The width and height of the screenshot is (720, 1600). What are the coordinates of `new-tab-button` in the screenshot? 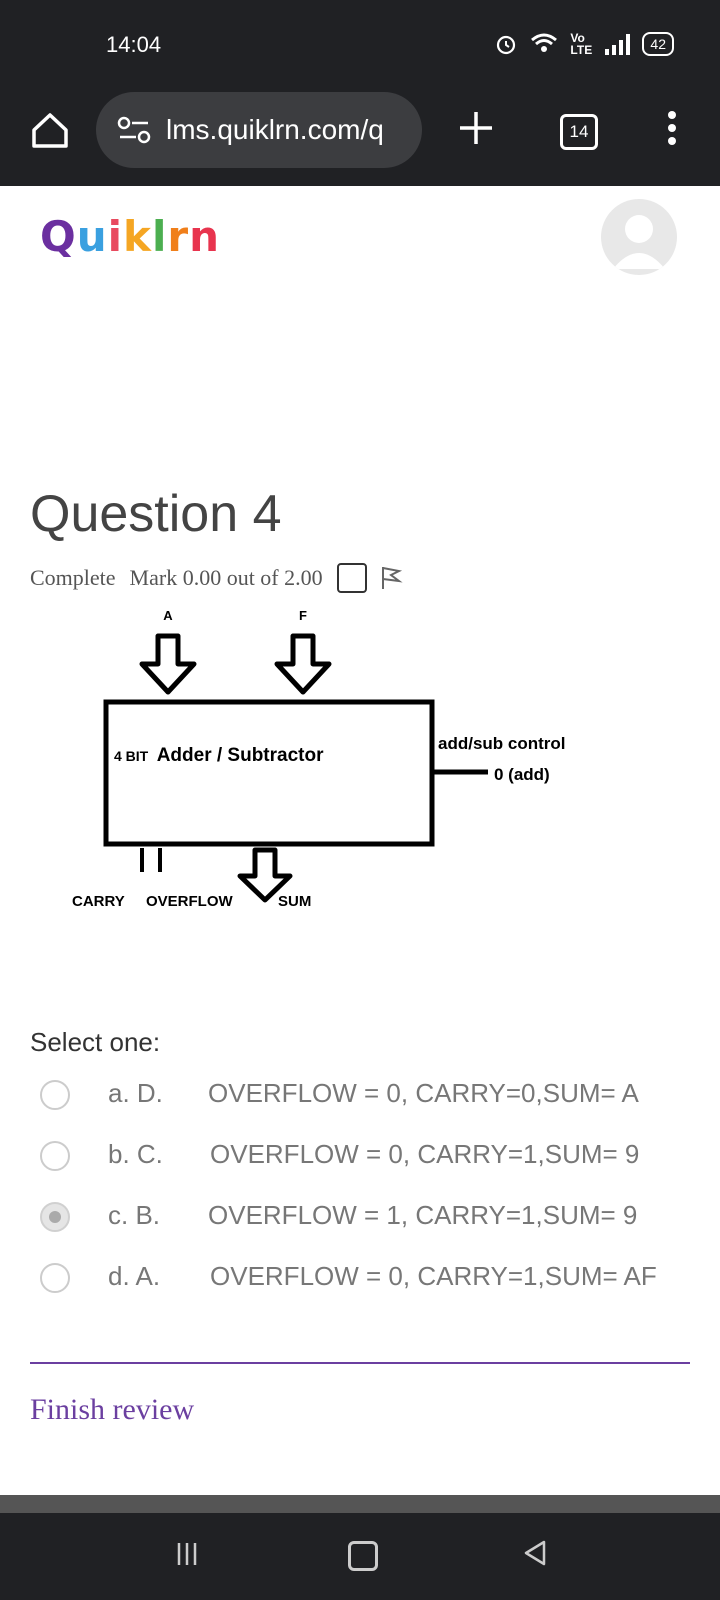 It's located at (476, 127).